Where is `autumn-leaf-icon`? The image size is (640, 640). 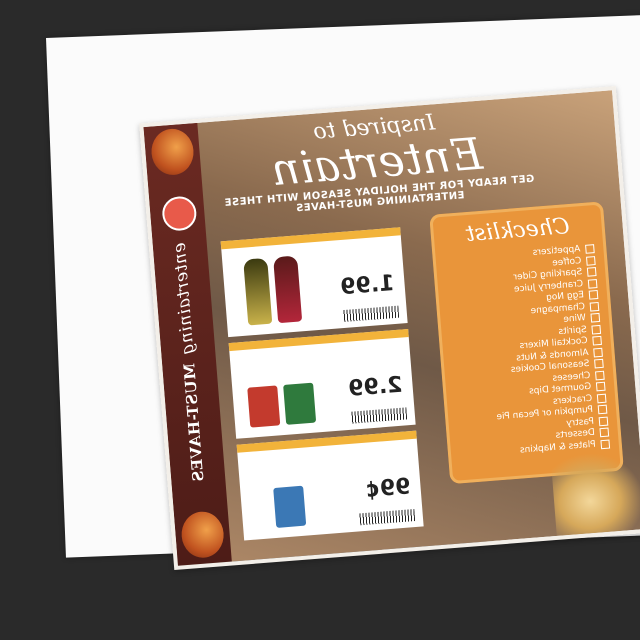
autumn-leaf-icon is located at coordinates (172, 152).